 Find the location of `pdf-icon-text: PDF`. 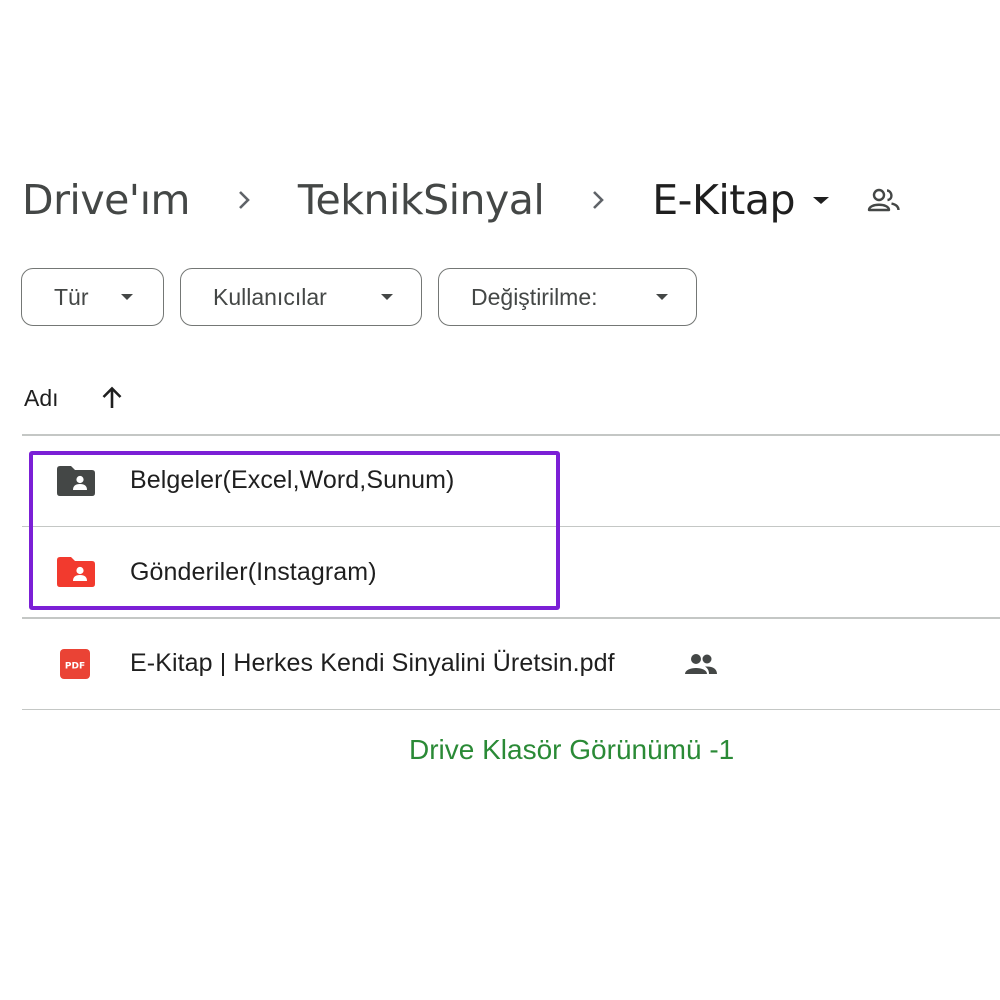

pdf-icon-text: PDF is located at coordinates (75, 666).